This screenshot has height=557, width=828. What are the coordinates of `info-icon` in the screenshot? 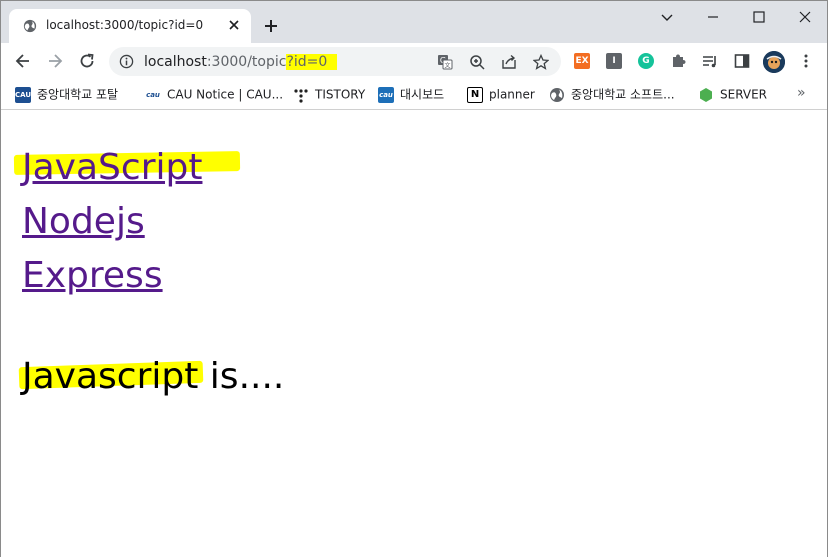 It's located at (126, 61).